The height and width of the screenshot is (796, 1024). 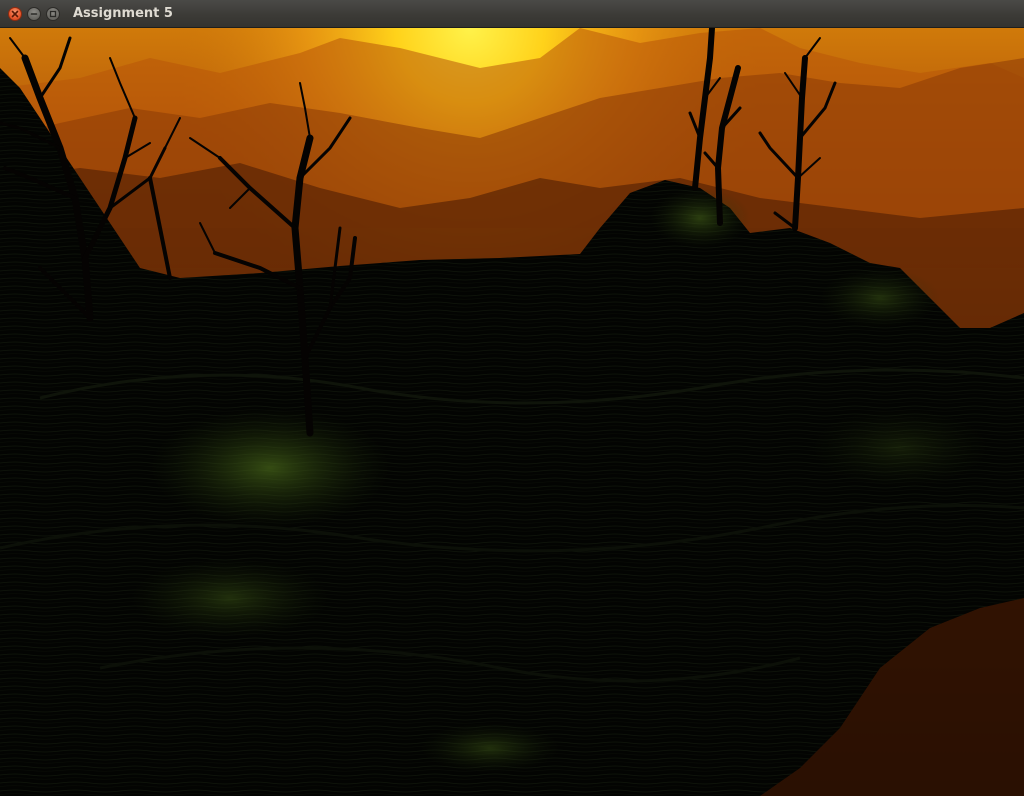 I want to click on close-icon, so click(x=15, y=14).